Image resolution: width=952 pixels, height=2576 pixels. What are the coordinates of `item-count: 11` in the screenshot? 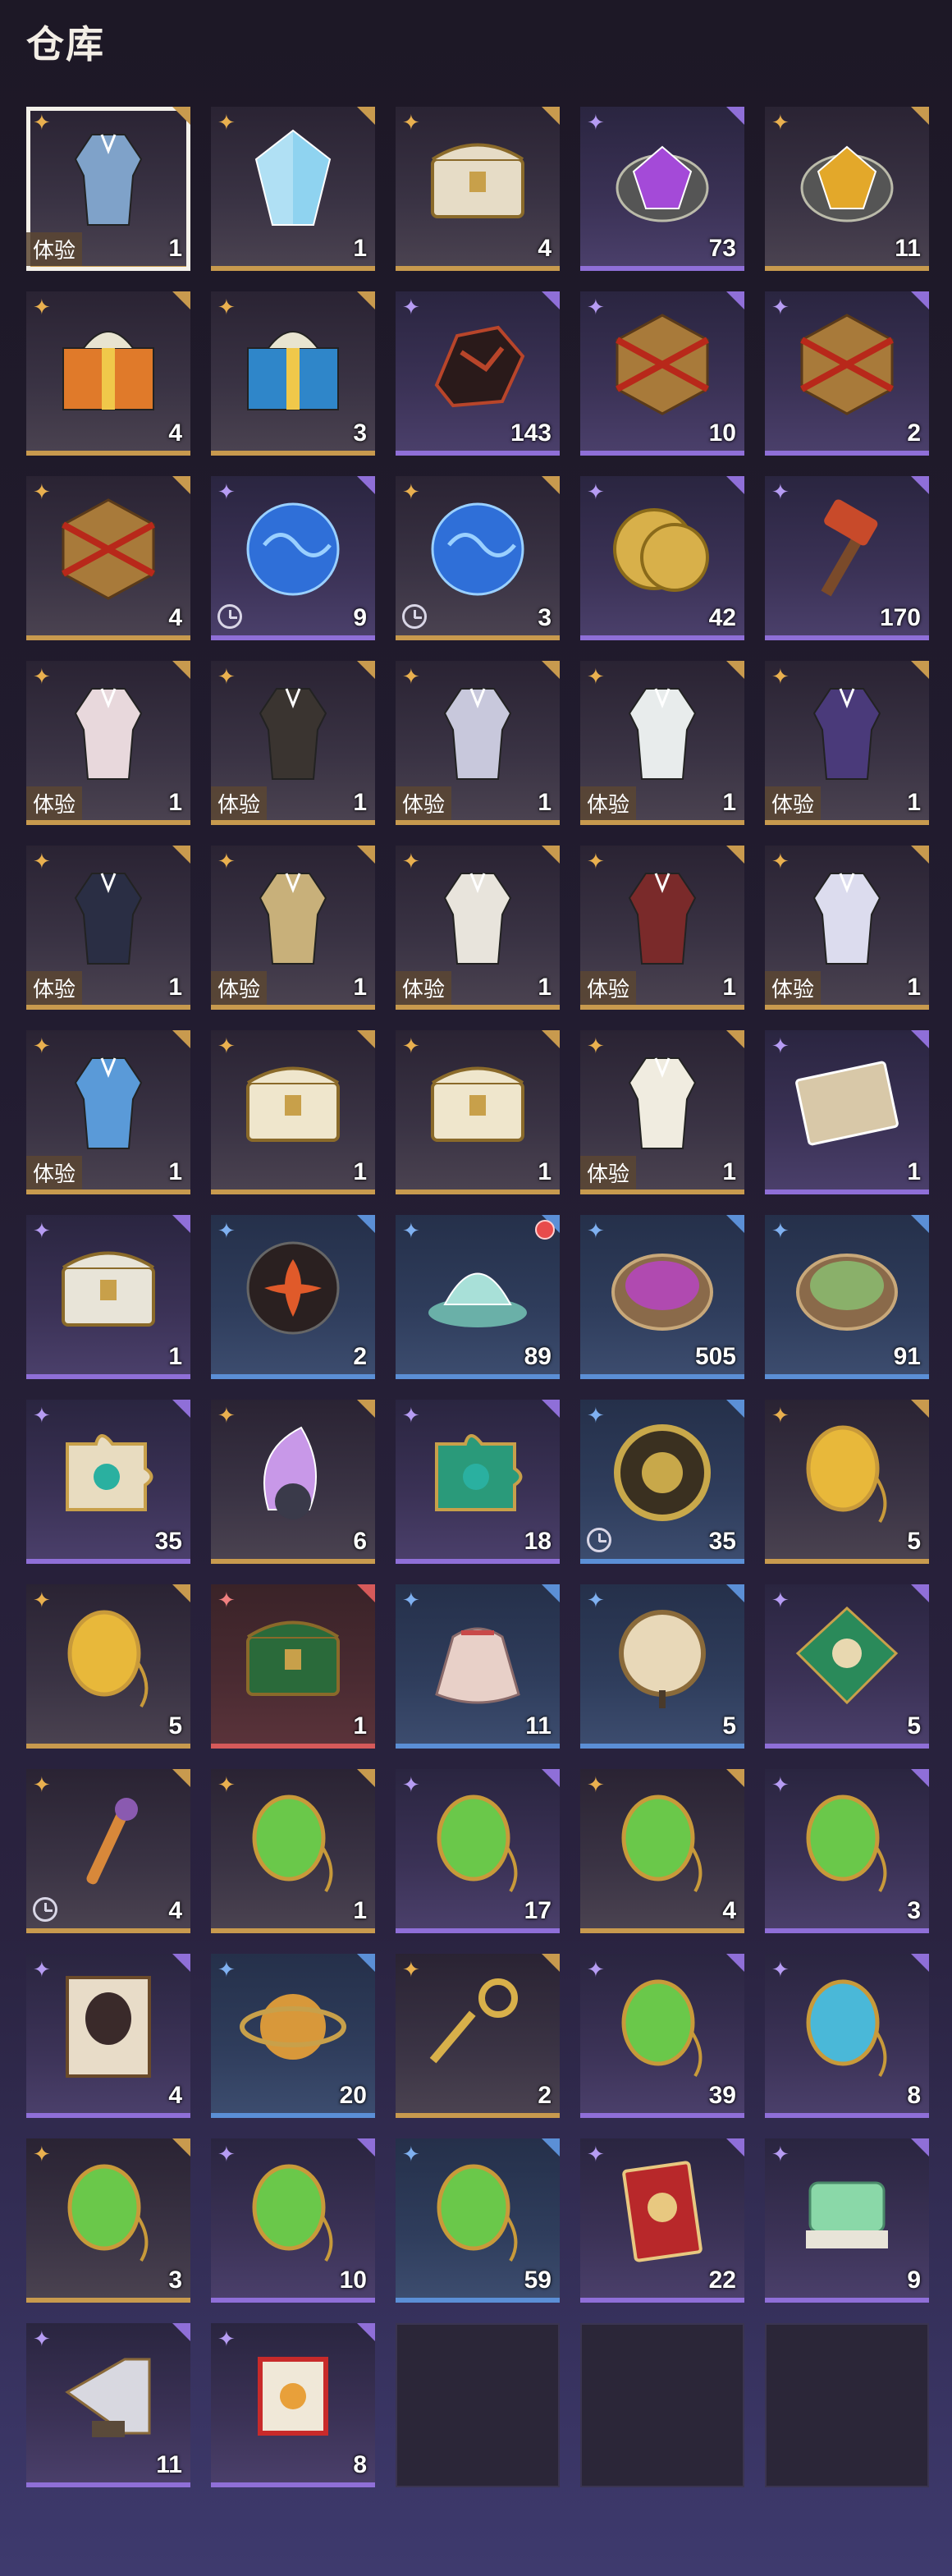 It's located at (538, 1726).